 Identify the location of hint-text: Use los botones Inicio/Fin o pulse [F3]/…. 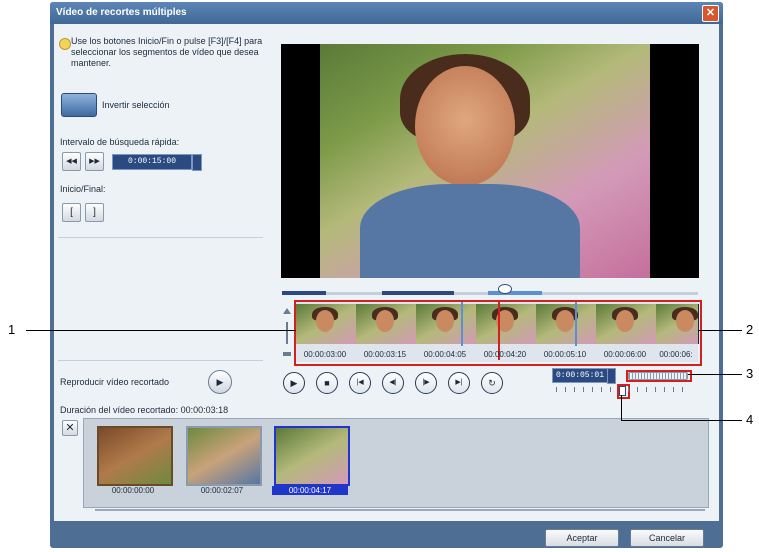
(167, 52).